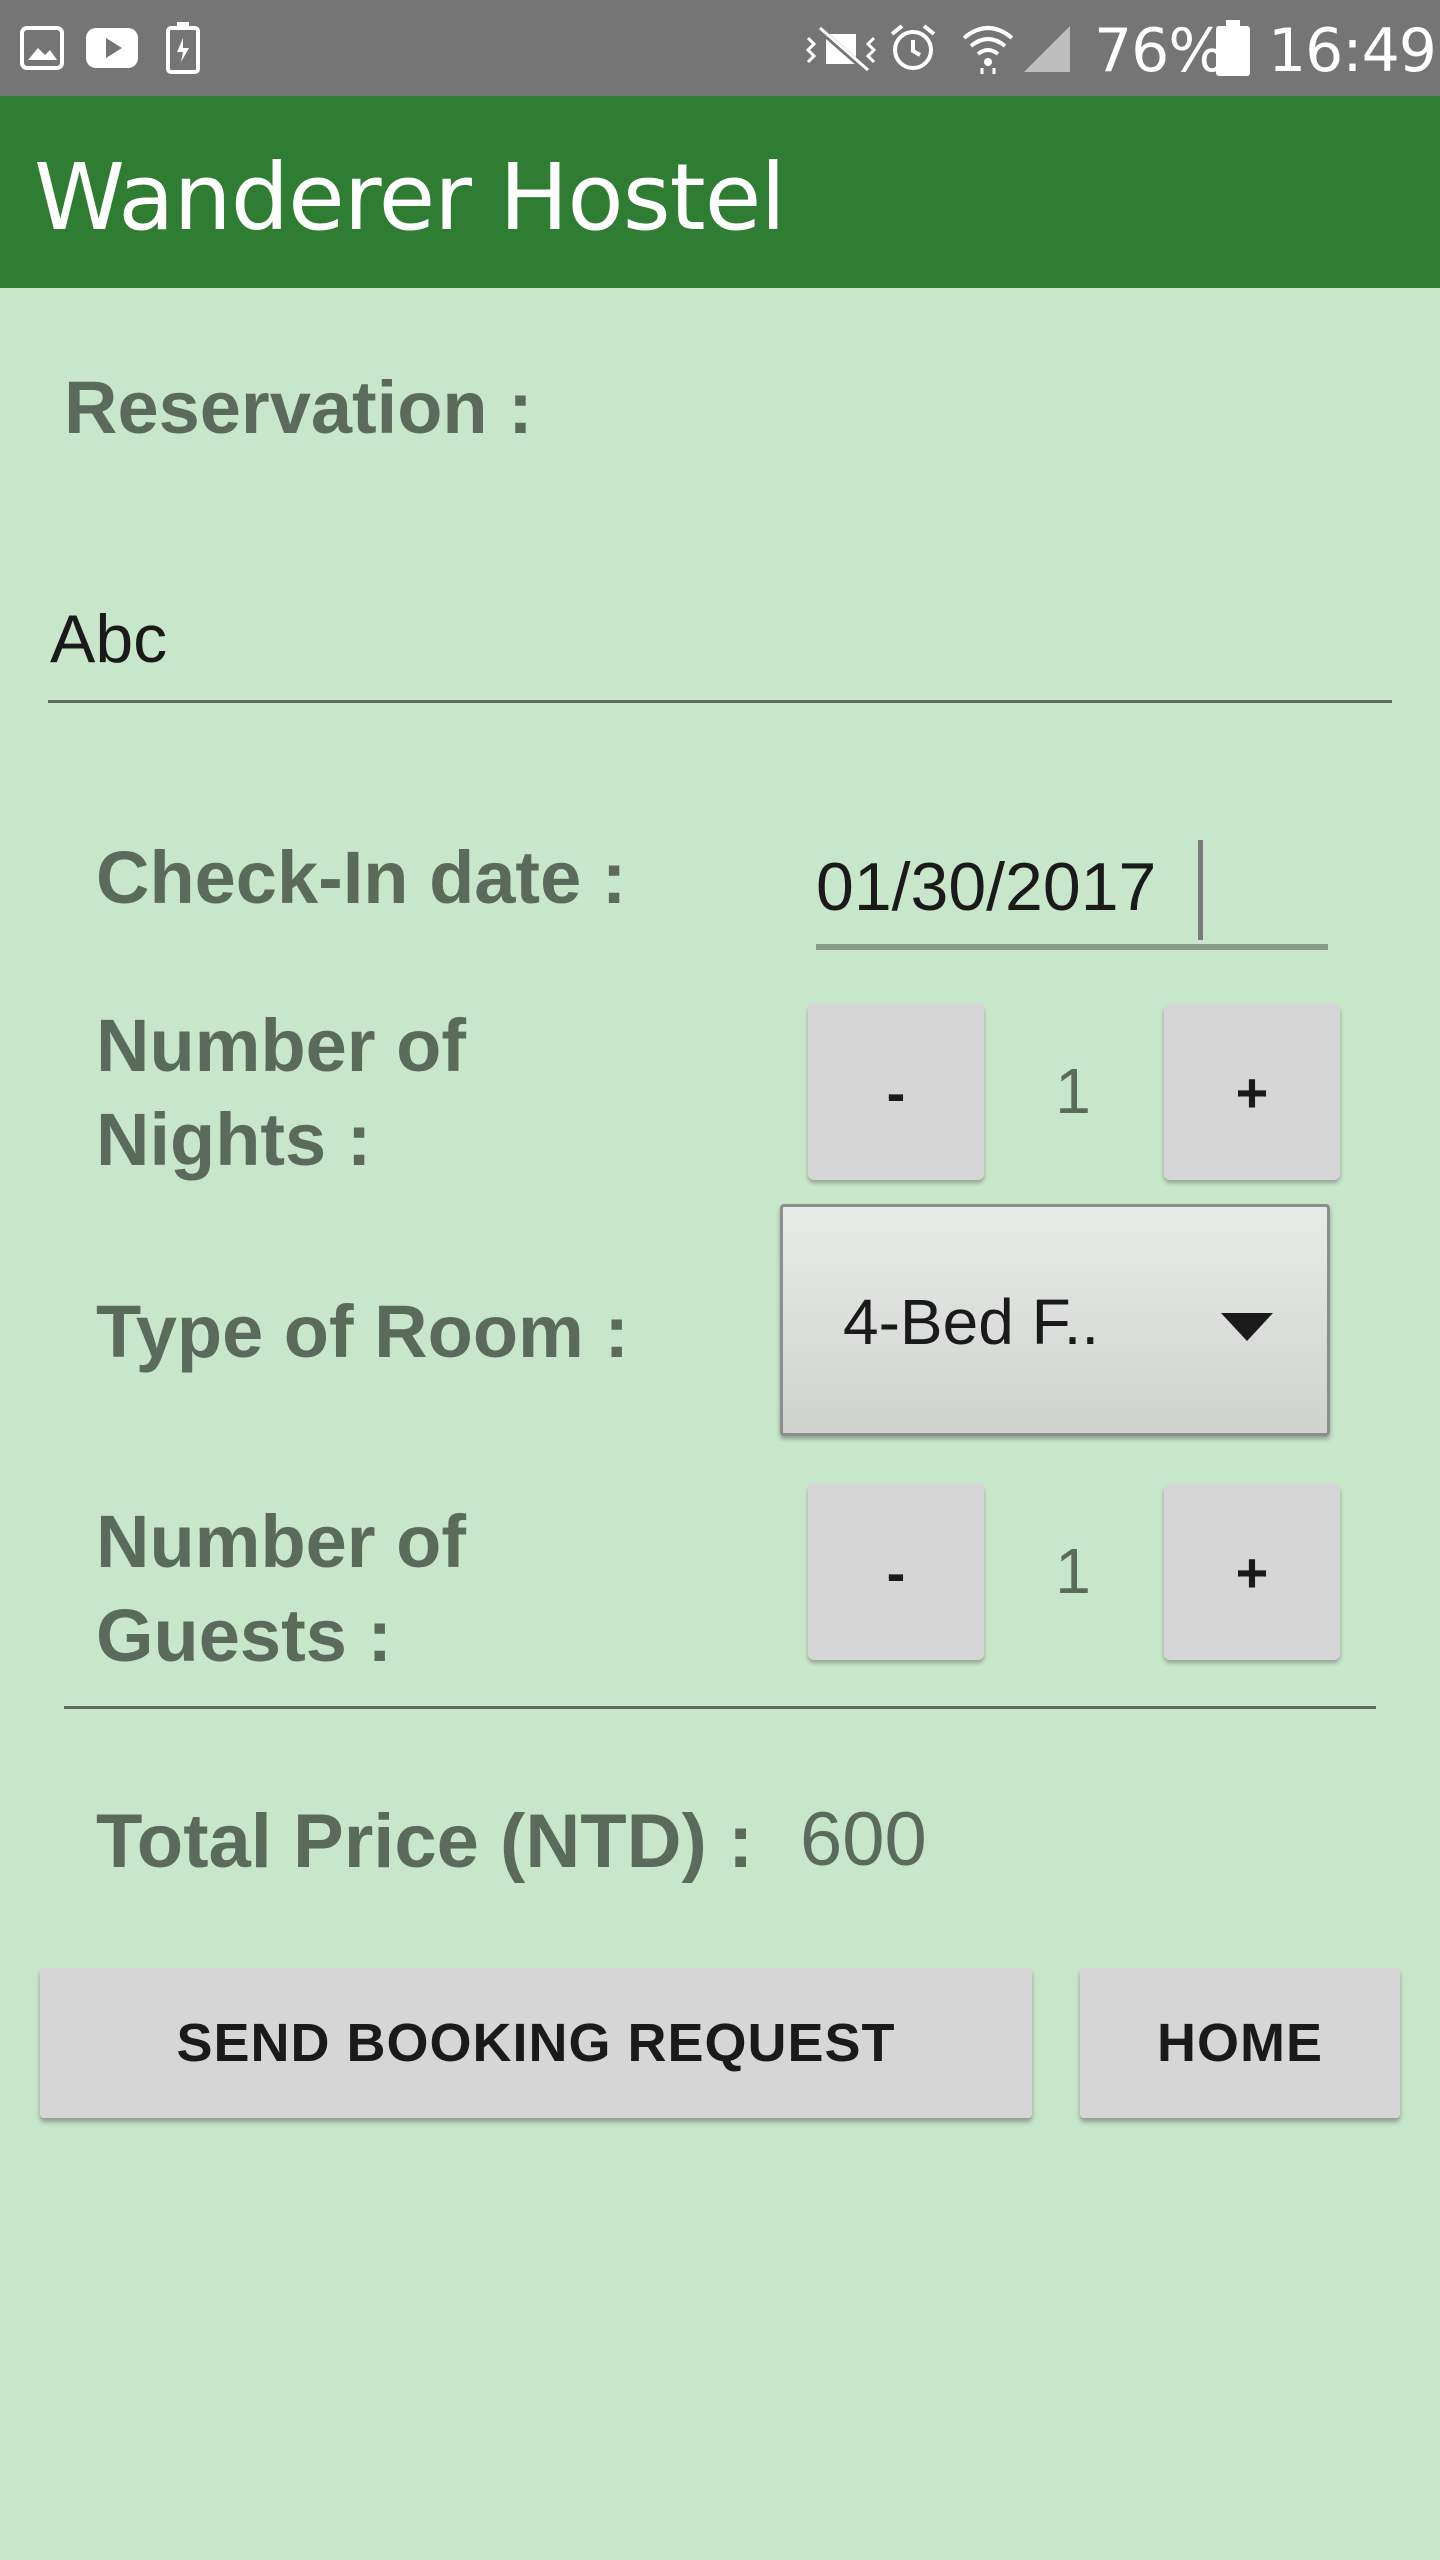  I want to click on guests-increment-button: +, so click(1252, 1572).